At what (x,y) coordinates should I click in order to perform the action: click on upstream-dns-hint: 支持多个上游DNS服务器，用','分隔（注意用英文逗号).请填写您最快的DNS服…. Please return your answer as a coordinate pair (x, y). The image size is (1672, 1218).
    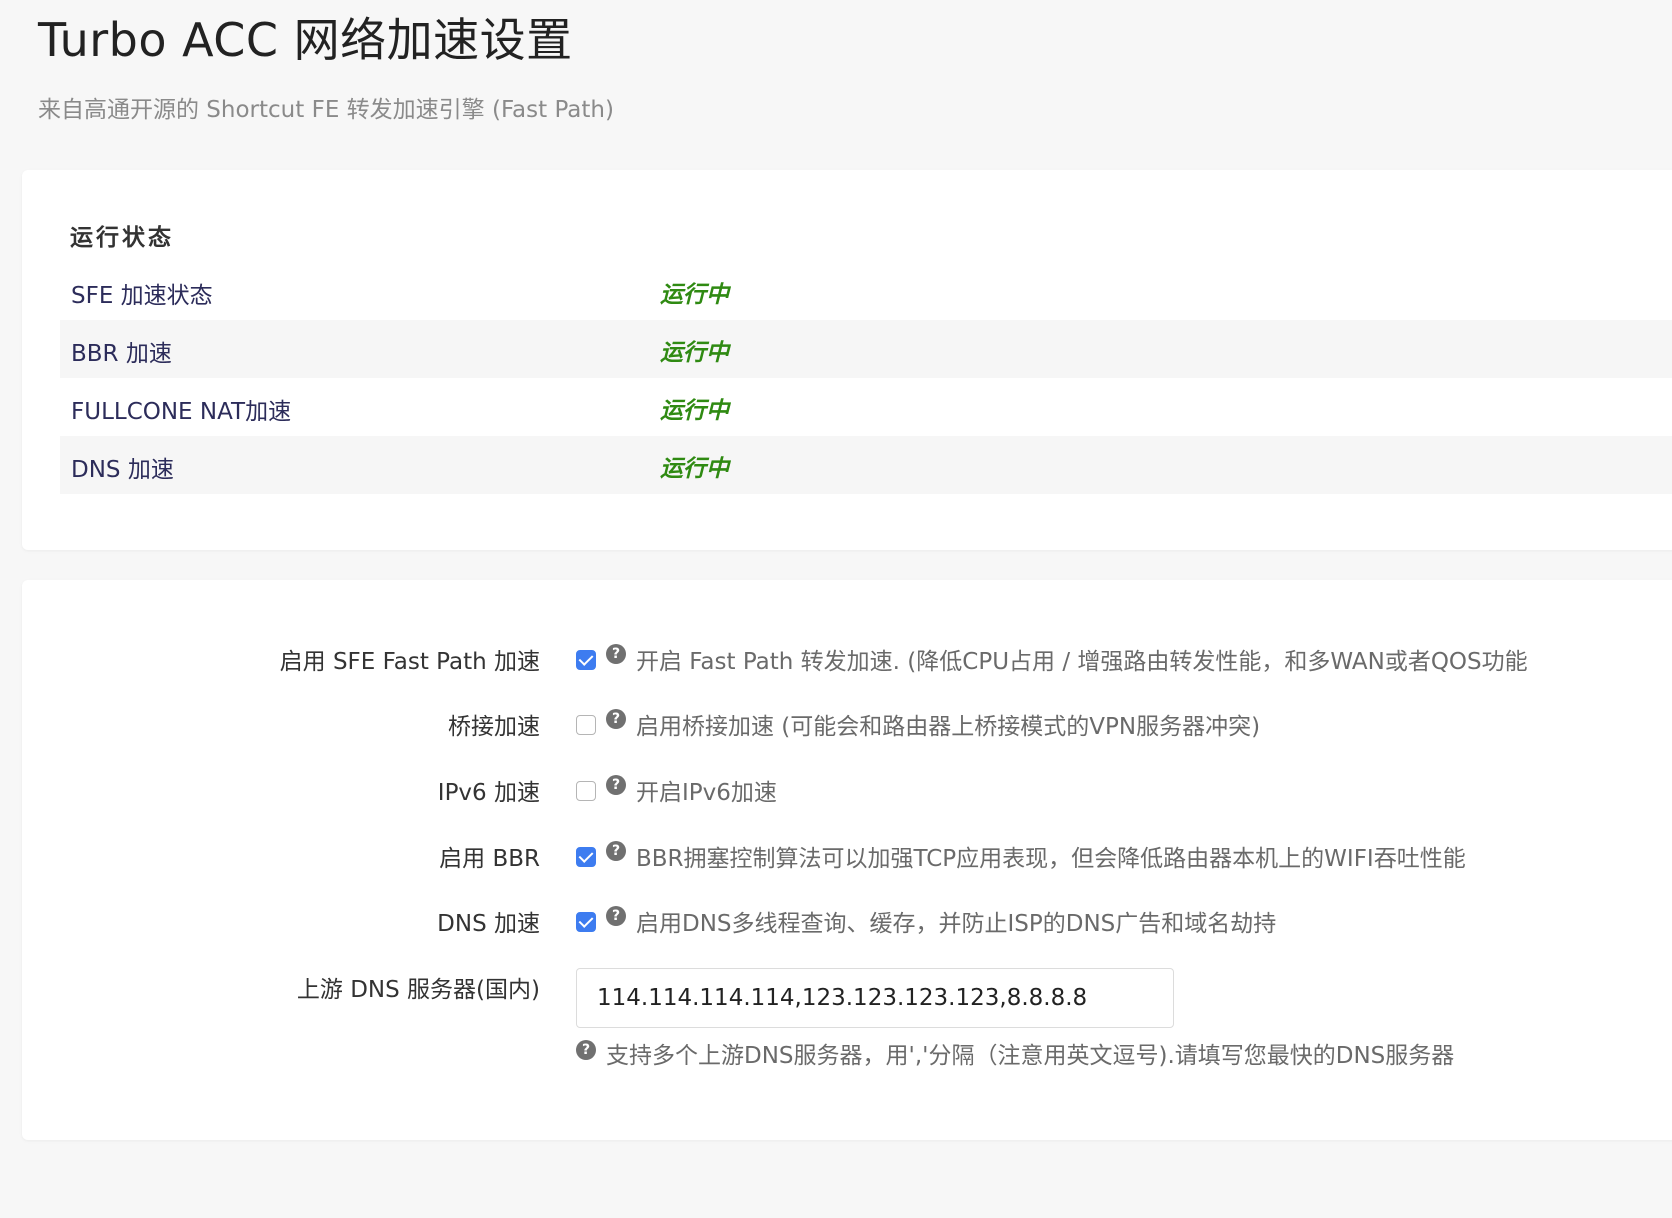
    Looking at the image, I should click on (1030, 1056).